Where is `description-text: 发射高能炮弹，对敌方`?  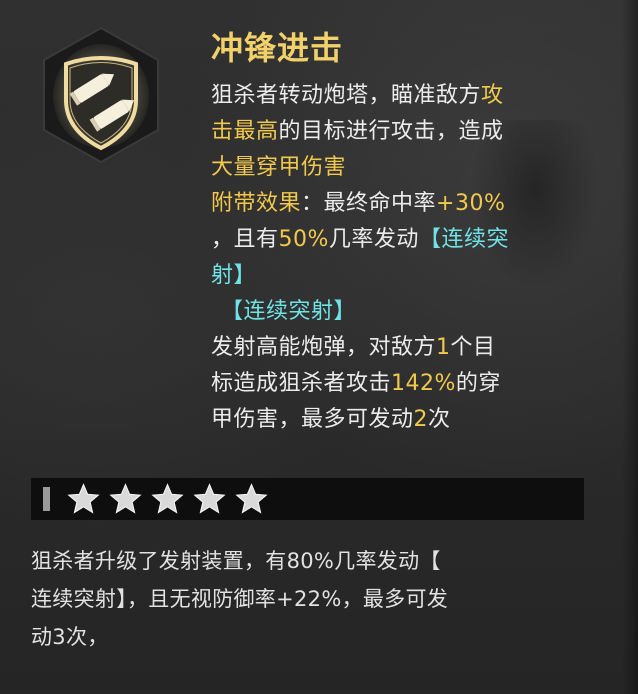 description-text: 发射高能炮弹，对敌方 is located at coordinates (324, 347).